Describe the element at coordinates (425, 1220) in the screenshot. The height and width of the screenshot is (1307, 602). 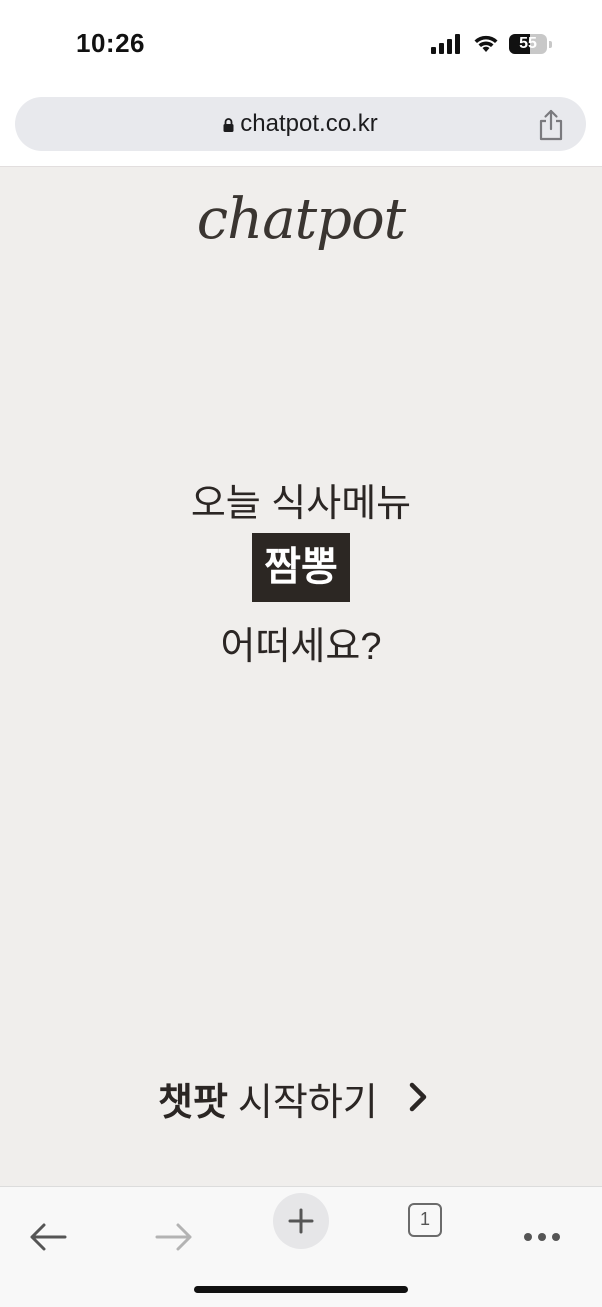
I see `tab-switcher-button: 1` at that location.